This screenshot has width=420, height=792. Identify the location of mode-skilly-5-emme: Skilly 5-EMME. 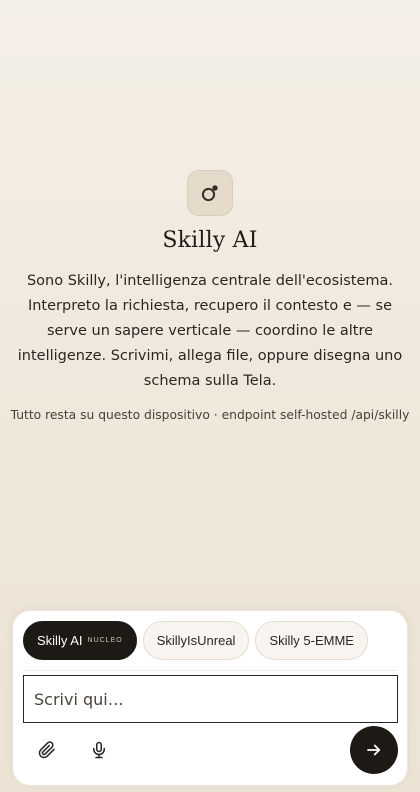
(311, 640).